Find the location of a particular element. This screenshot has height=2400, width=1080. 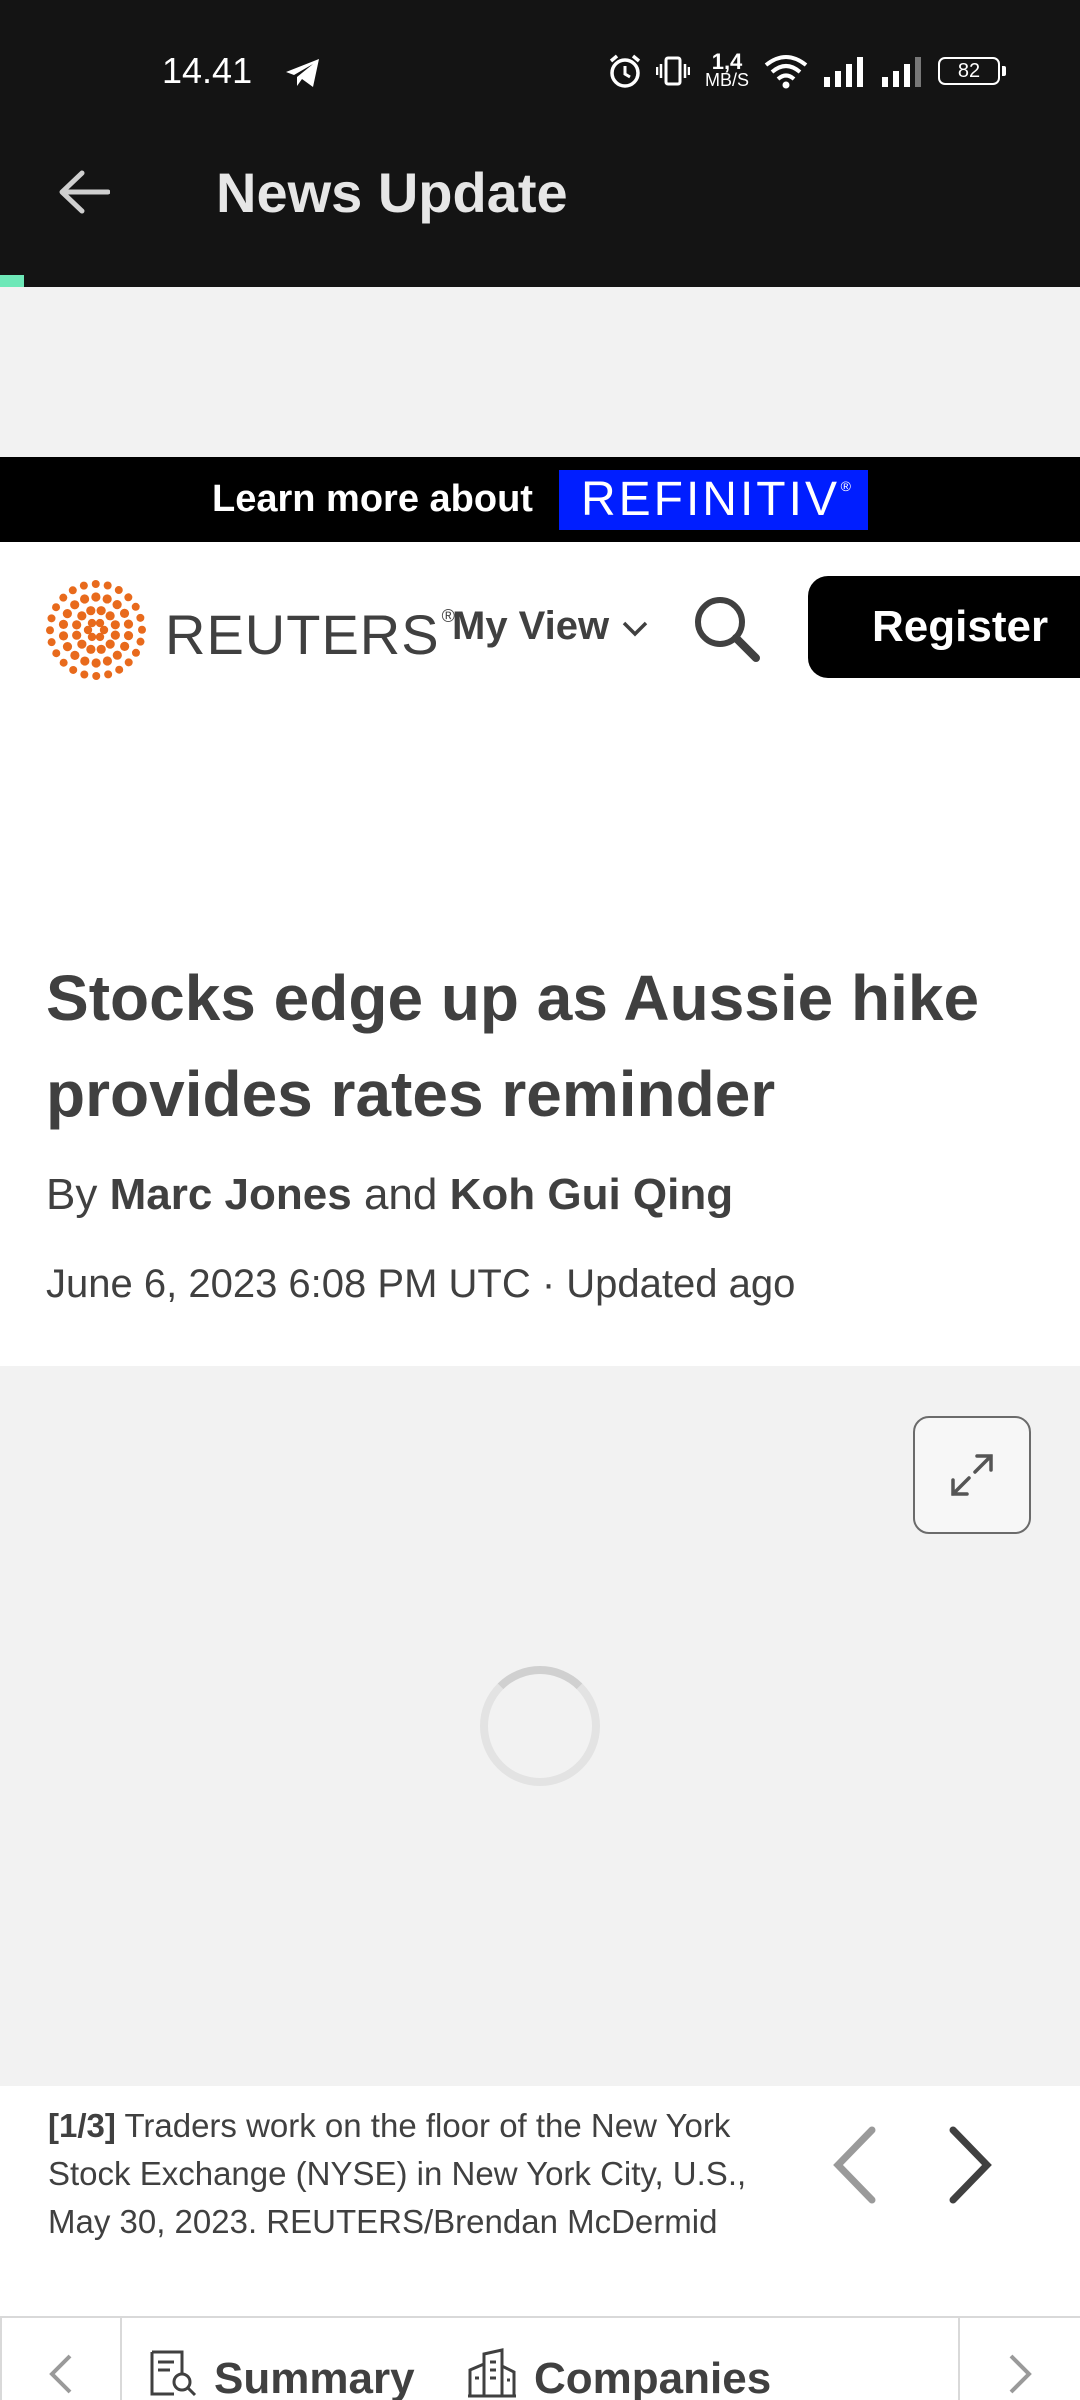

tab-scroll-left-icon is located at coordinates (61, 2359).